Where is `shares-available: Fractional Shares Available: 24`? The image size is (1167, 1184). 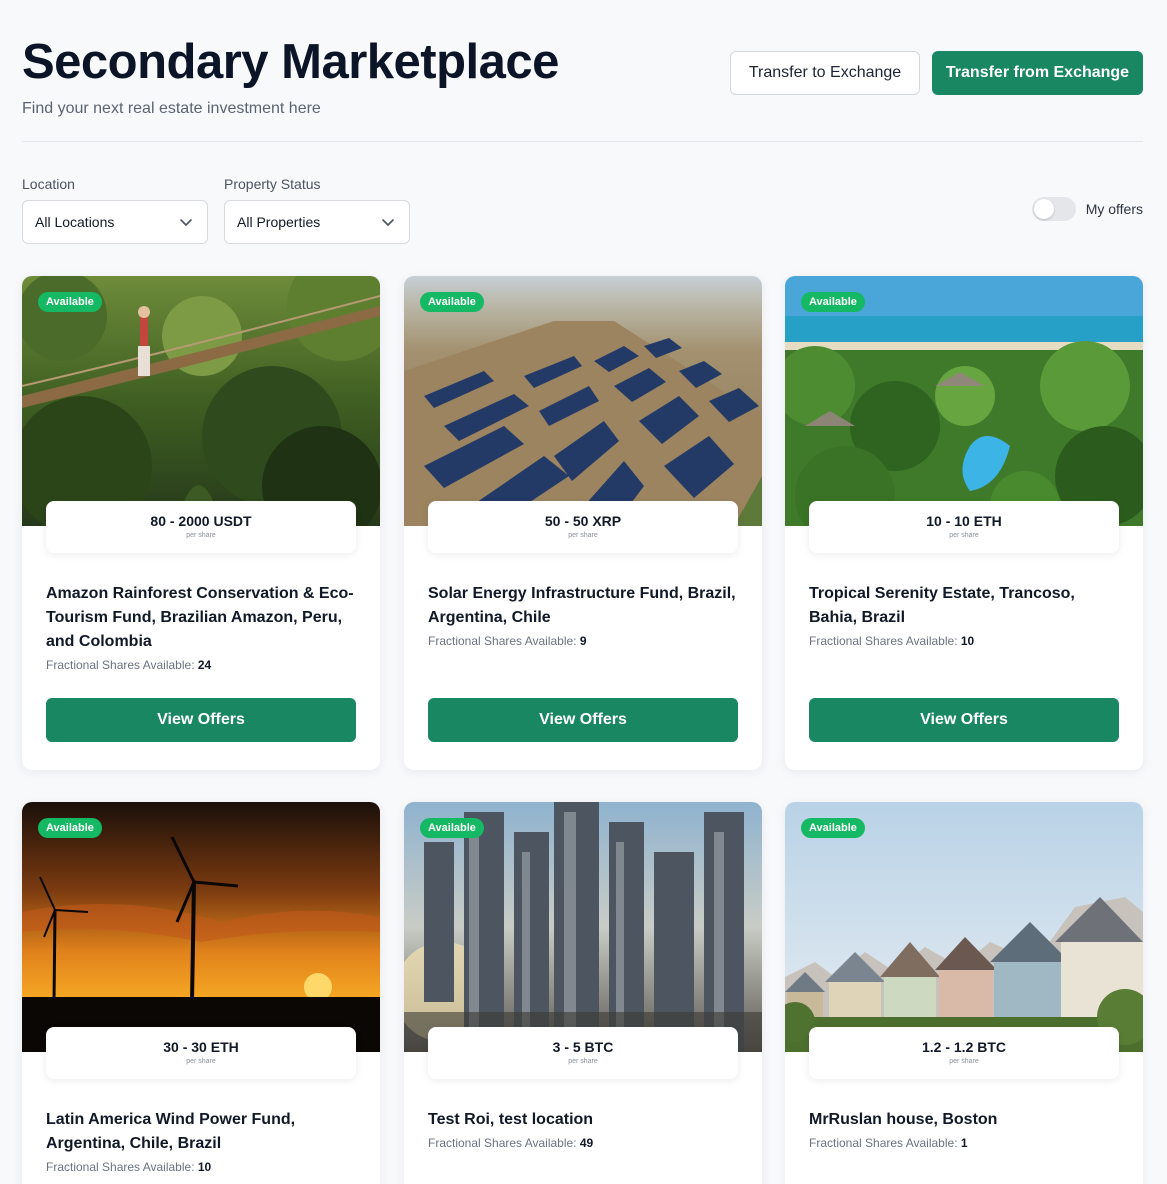
shares-available: Fractional Shares Available: 24 is located at coordinates (201, 665).